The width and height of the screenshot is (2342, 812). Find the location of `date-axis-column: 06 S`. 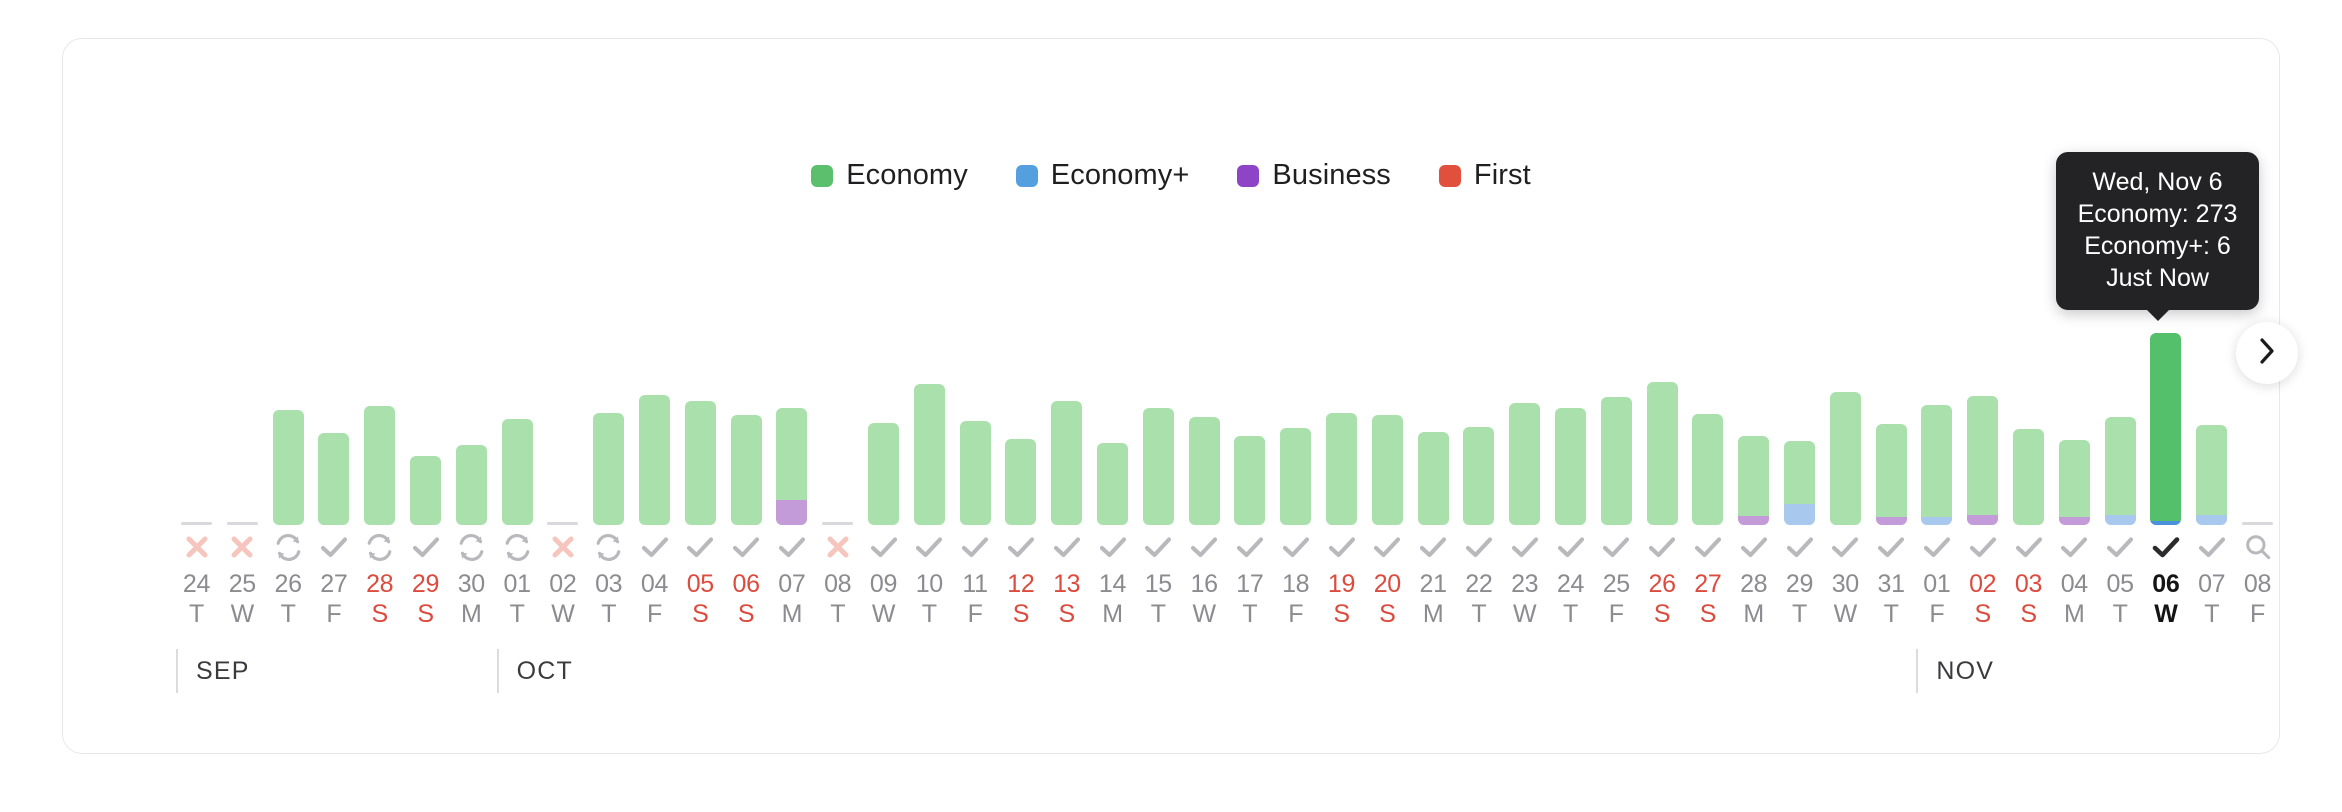

date-axis-column: 06 S is located at coordinates (746, 580).